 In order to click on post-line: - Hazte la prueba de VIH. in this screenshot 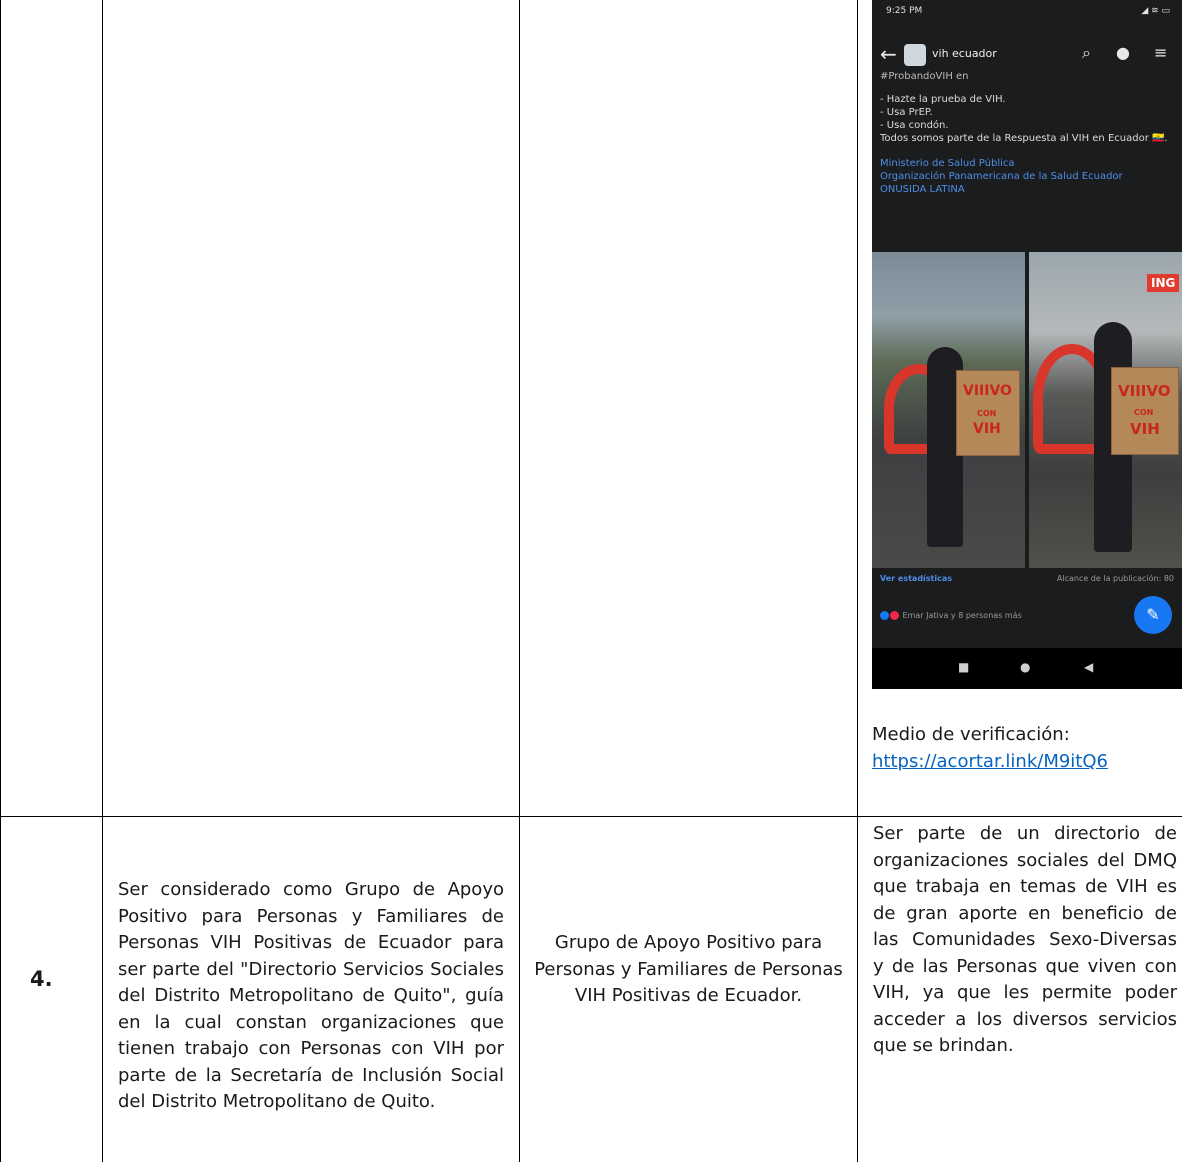, I will do `click(943, 99)`.